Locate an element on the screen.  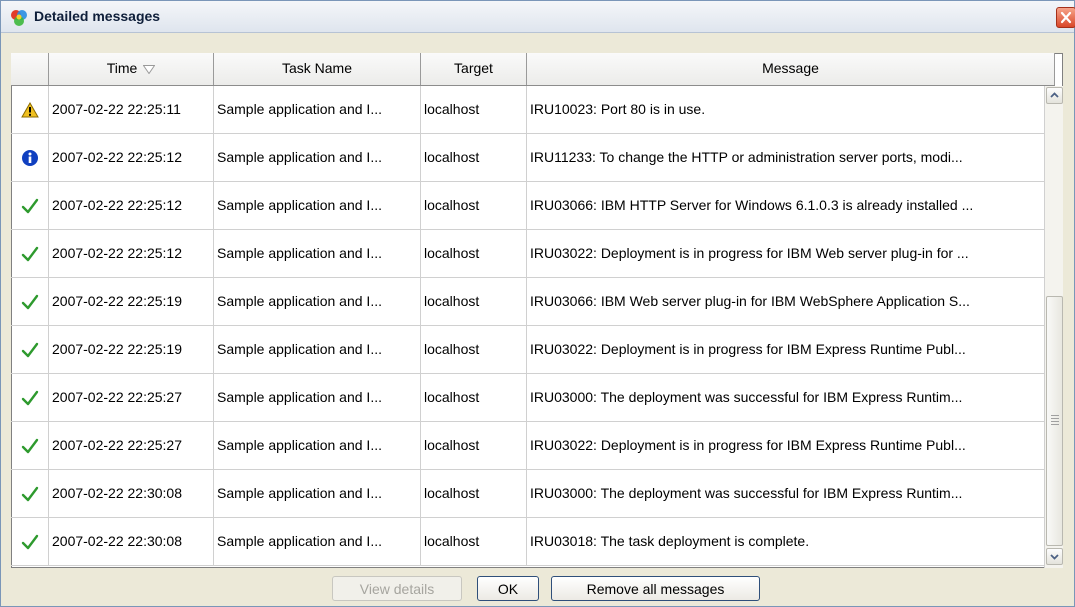
table-header: Time Task Name Target Message is located at coordinates (533, 69).